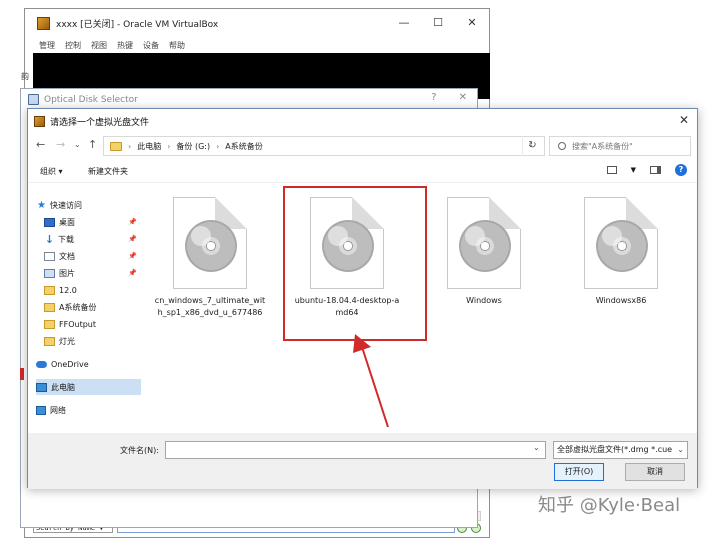 The height and width of the screenshot is (538, 720). What do you see at coordinates (66, 205) in the screenshot?
I see `nav-label: 快速访问` at bounding box center [66, 205].